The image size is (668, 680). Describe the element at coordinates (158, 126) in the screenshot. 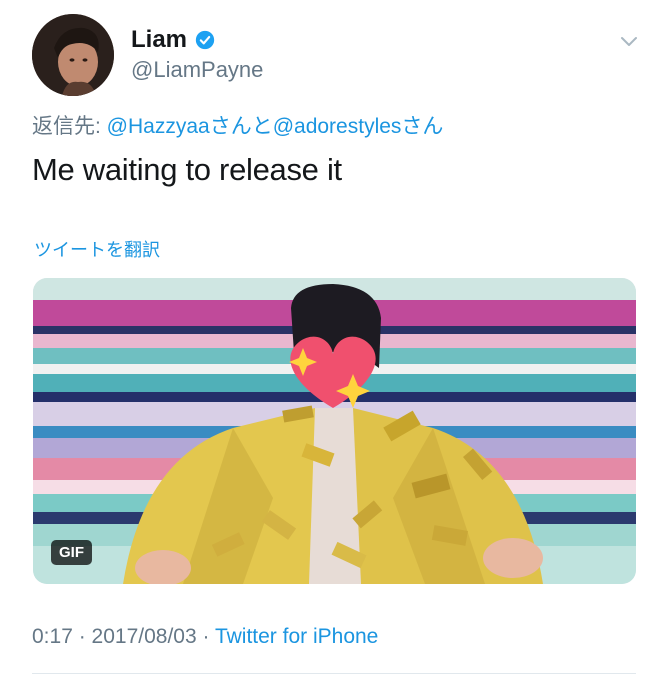

I see `reply-mention-hazzyaa: @Hazzyaa` at that location.